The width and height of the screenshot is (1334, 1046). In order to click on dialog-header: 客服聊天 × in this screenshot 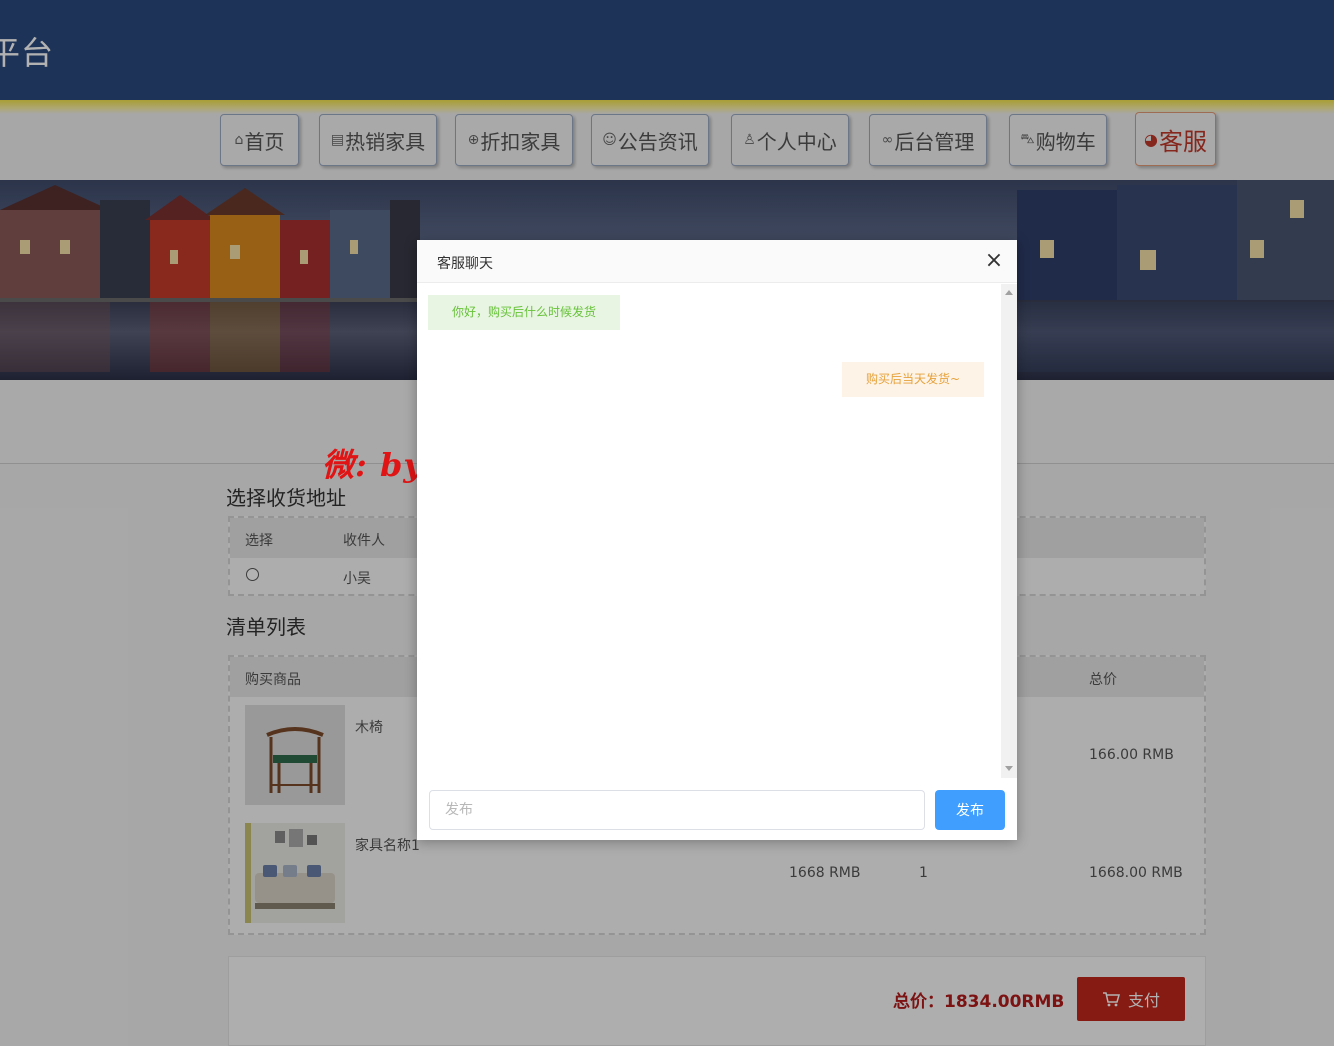, I will do `click(717, 261)`.